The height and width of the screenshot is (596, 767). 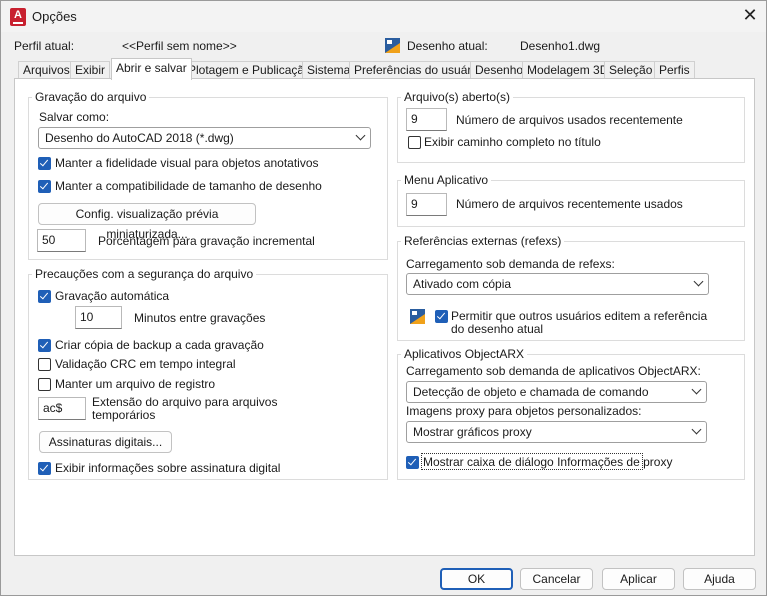 What do you see at coordinates (560, 46) in the screenshot?
I see `desenho-value: Desenho1.dwg` at bounding box center [560, 46].